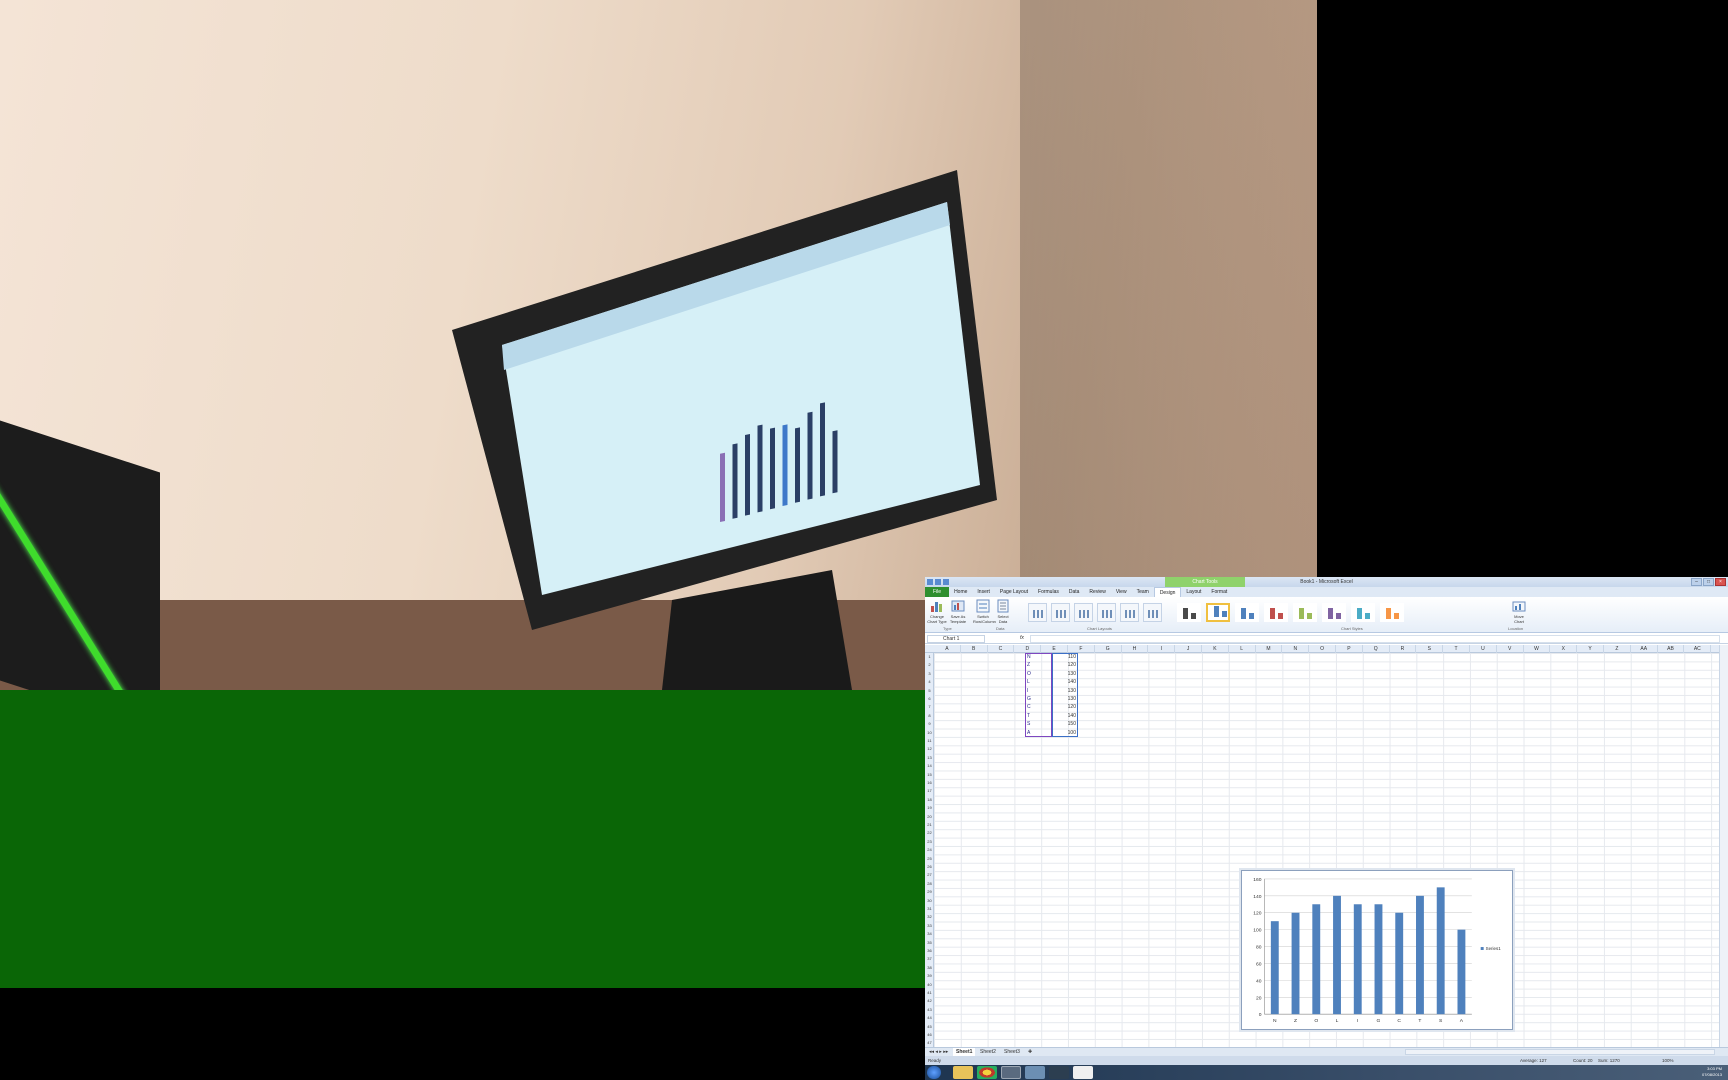 The height and width of the screenshot is (1080, 1728). What do you see at coordinates (929, 1035) in the screenshot?
I see `row-header: 46` at bounding box center [929, 1035].